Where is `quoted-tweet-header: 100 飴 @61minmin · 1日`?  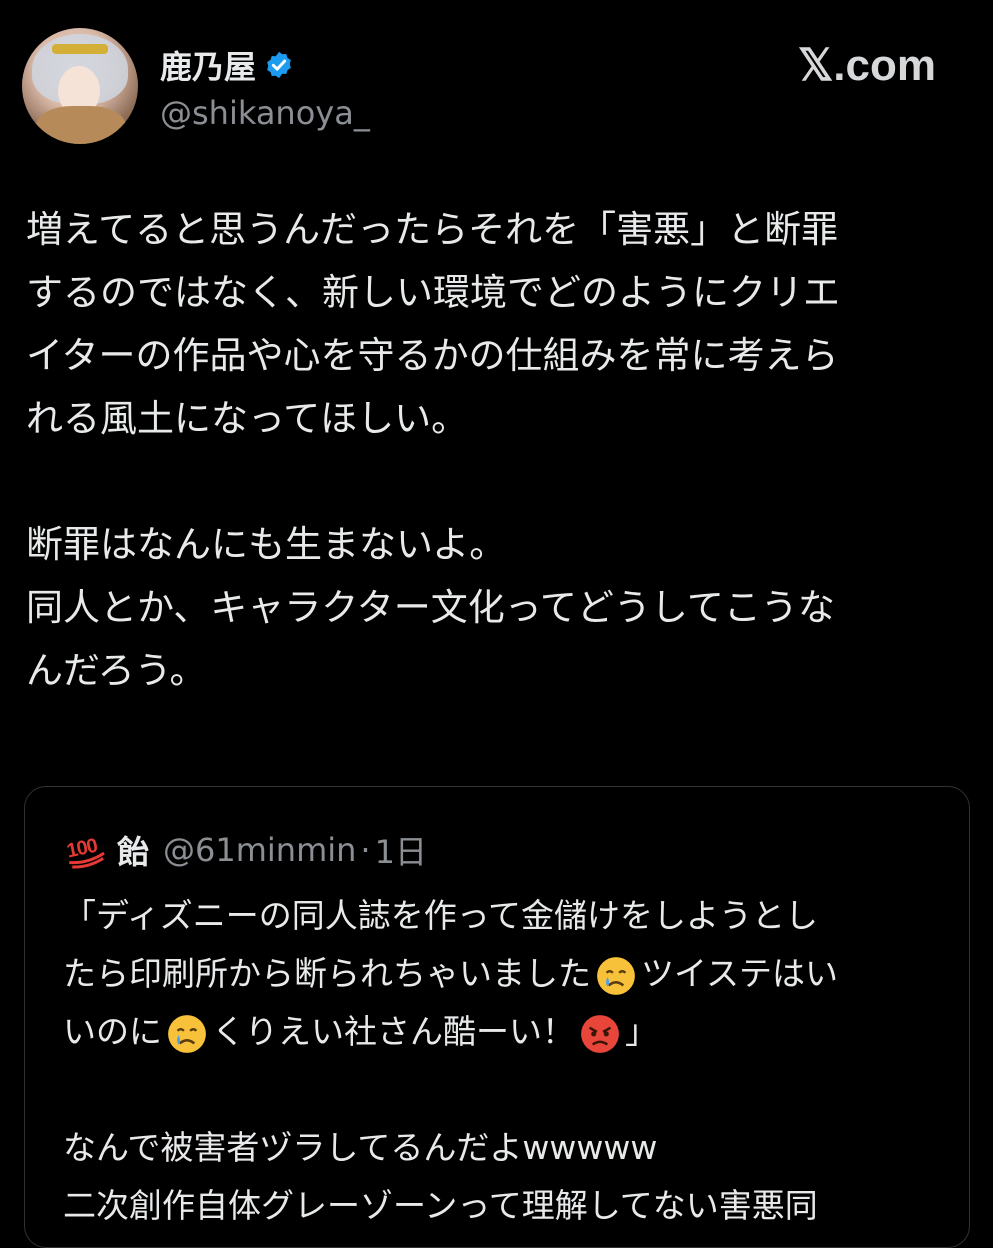
quoted-tweet-header: 100 飴 @61minmin · 1日 is located at coordinates (245, 850).